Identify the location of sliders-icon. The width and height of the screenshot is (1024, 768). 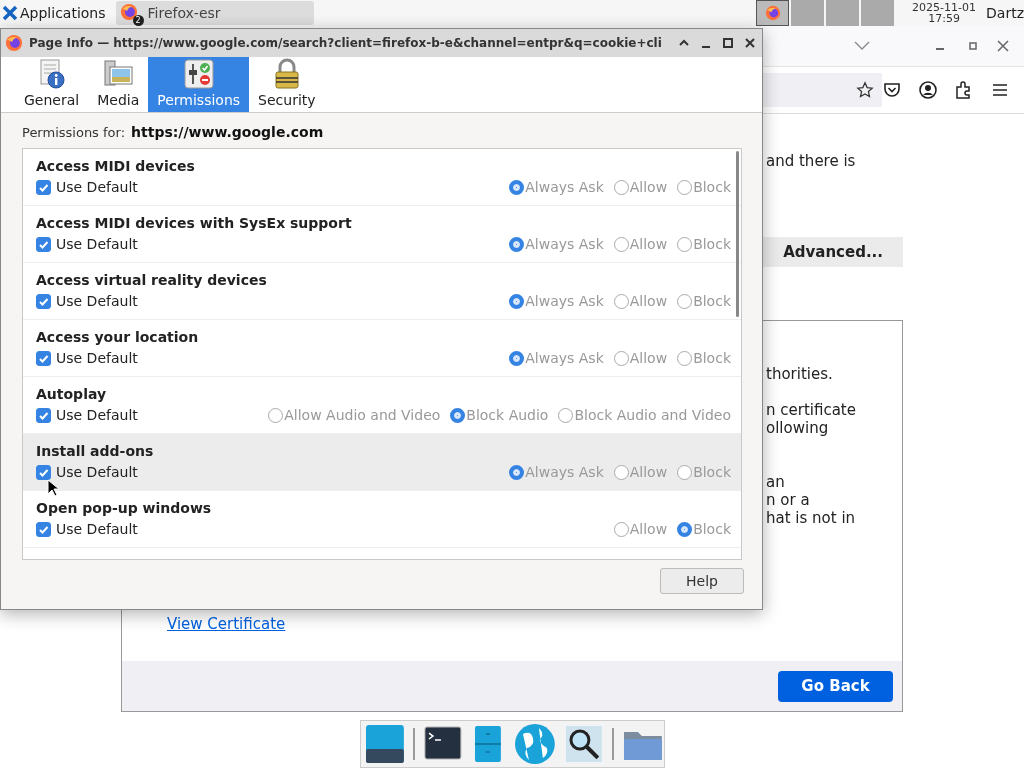
(198, 74).